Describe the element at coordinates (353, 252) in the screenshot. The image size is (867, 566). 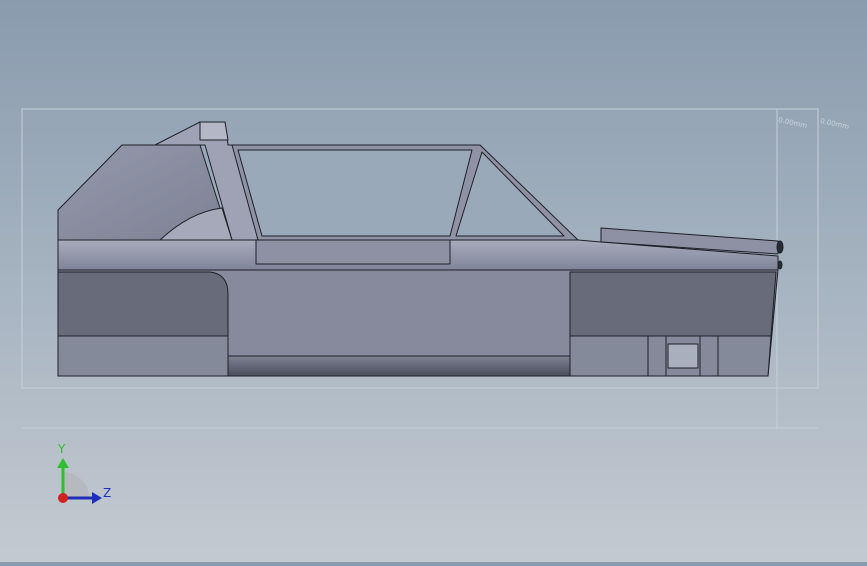
I see `door-inset` at that location.